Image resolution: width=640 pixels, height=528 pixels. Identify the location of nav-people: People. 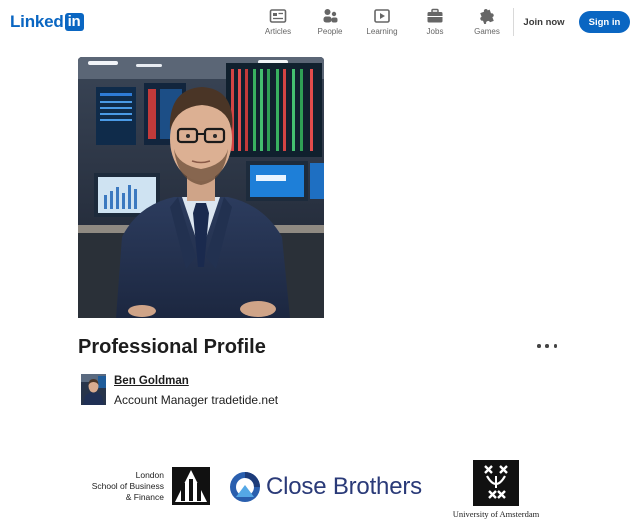
(330, 23).